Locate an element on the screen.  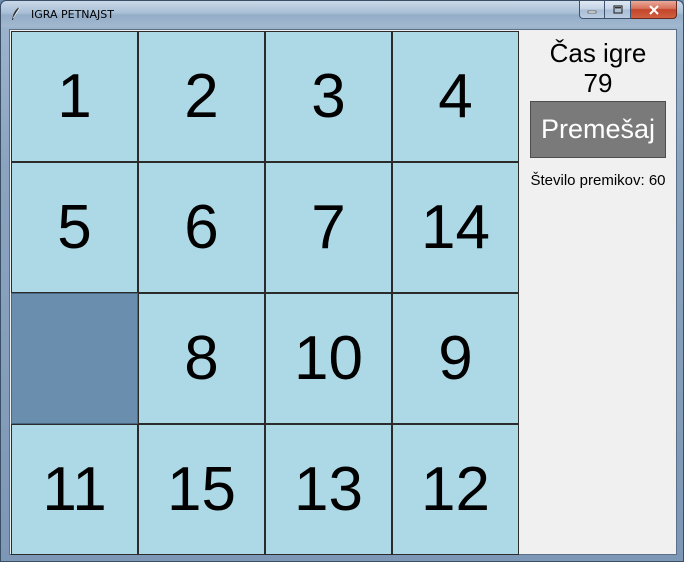
tile-14: 14 is located at coordinates (455, 227).